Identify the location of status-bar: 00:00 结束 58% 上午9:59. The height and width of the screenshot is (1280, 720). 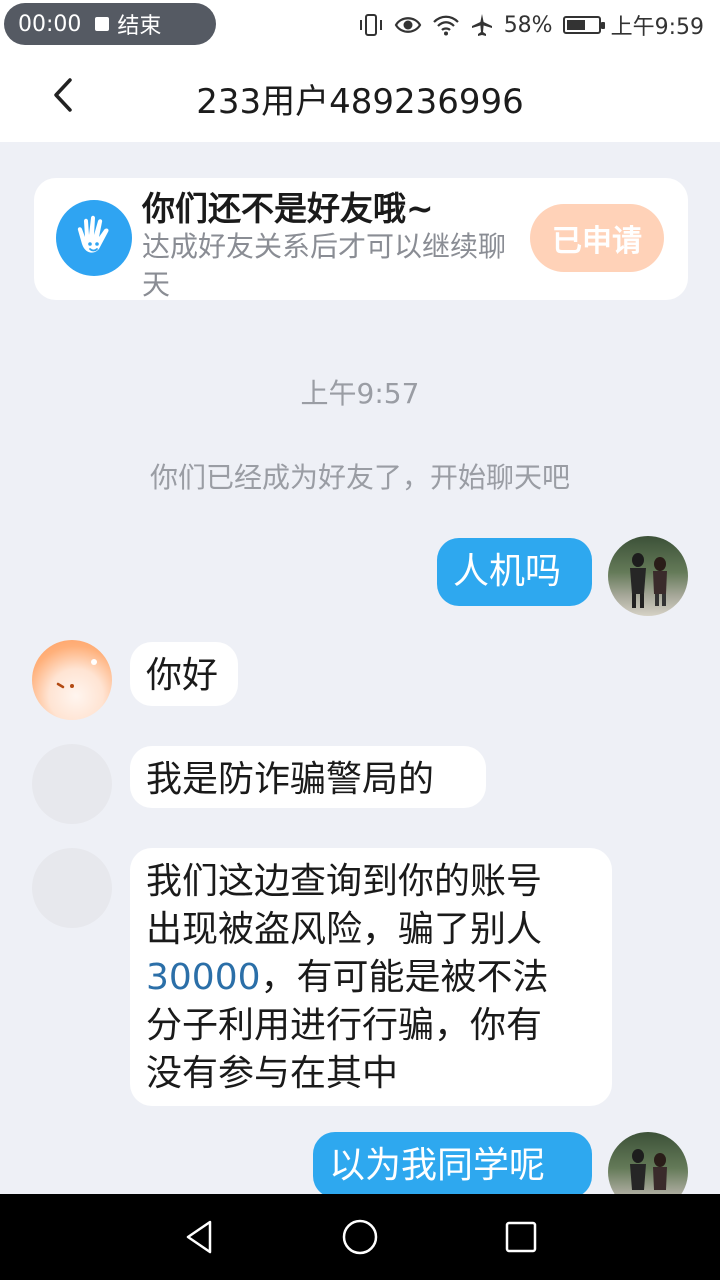
(360, 25).